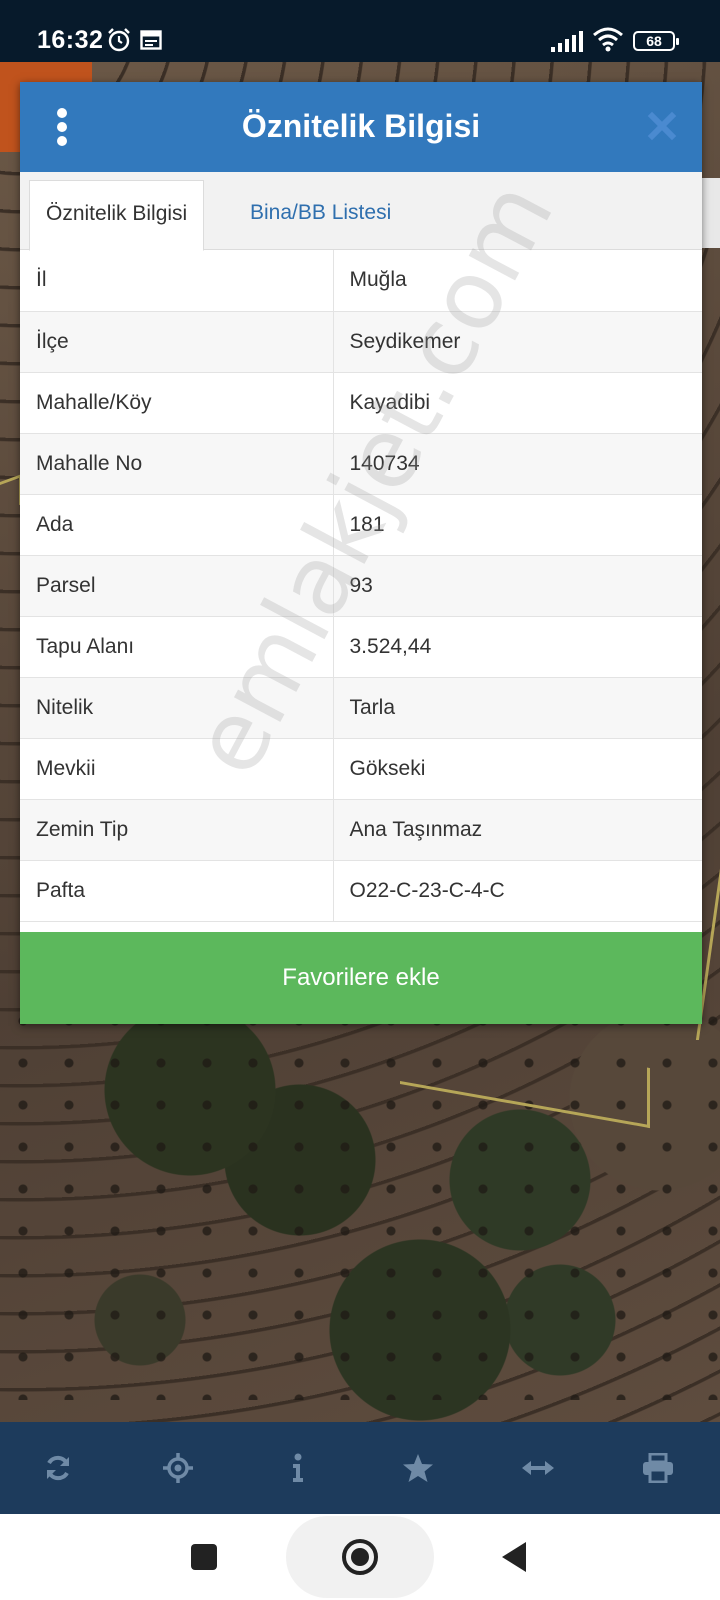 The image size is (720, 1600). I want to click on battery-indicator: 68, so click(656, 41).